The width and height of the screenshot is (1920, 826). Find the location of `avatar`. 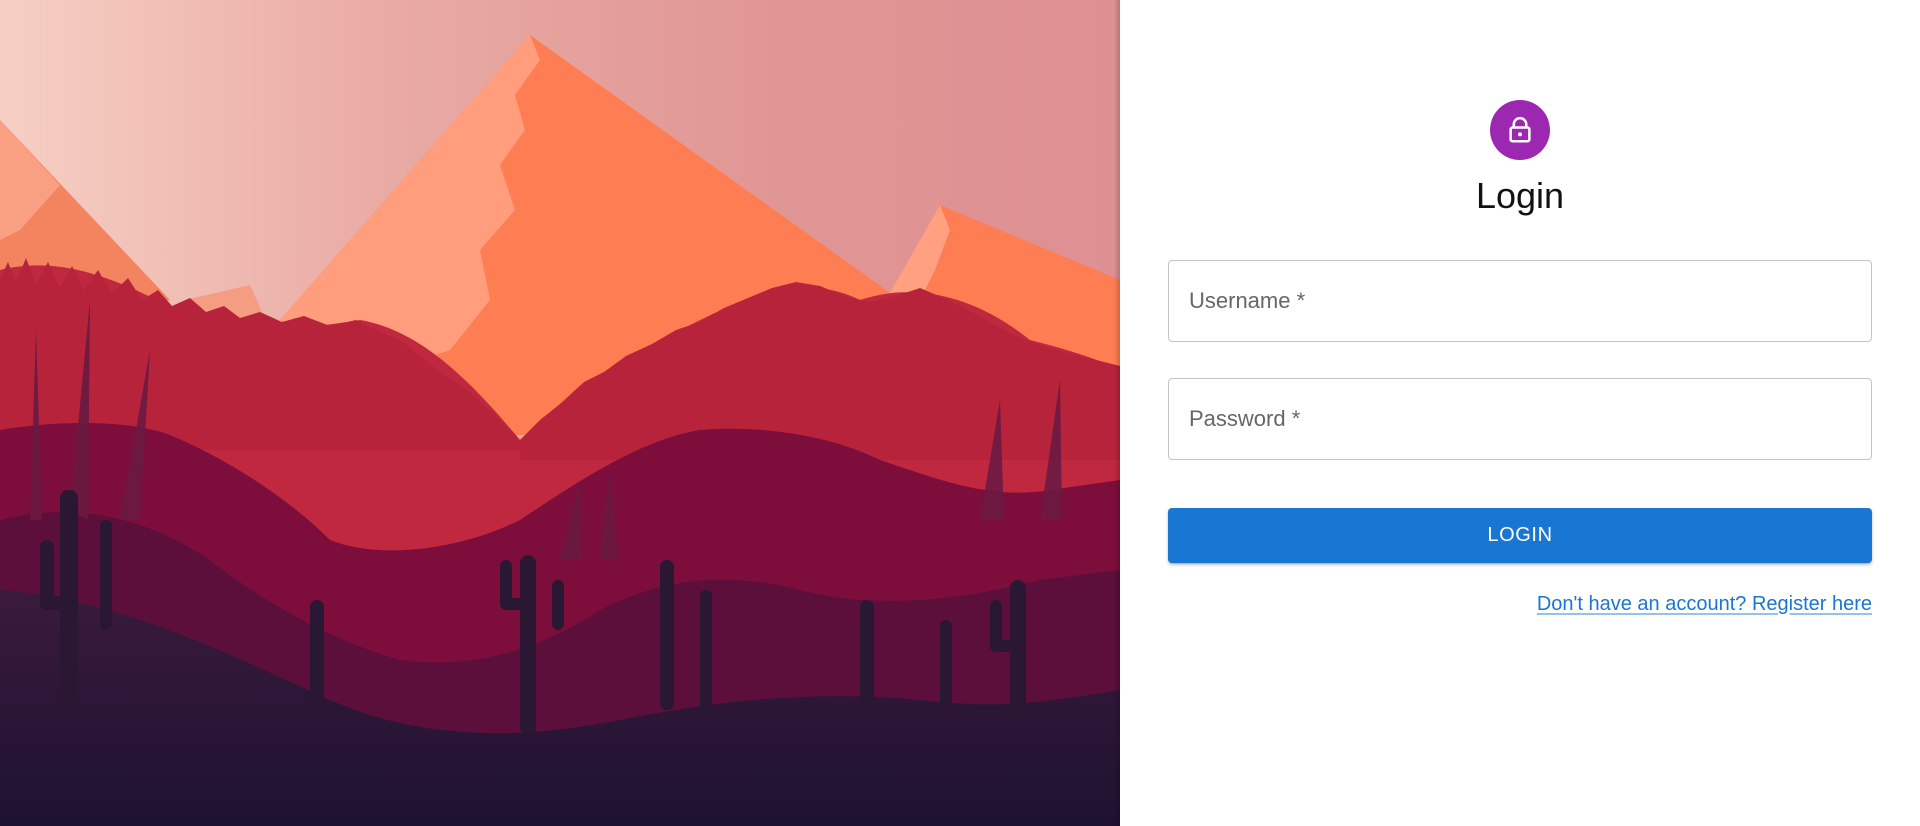

avatar is located at coordinates (1520, 130).